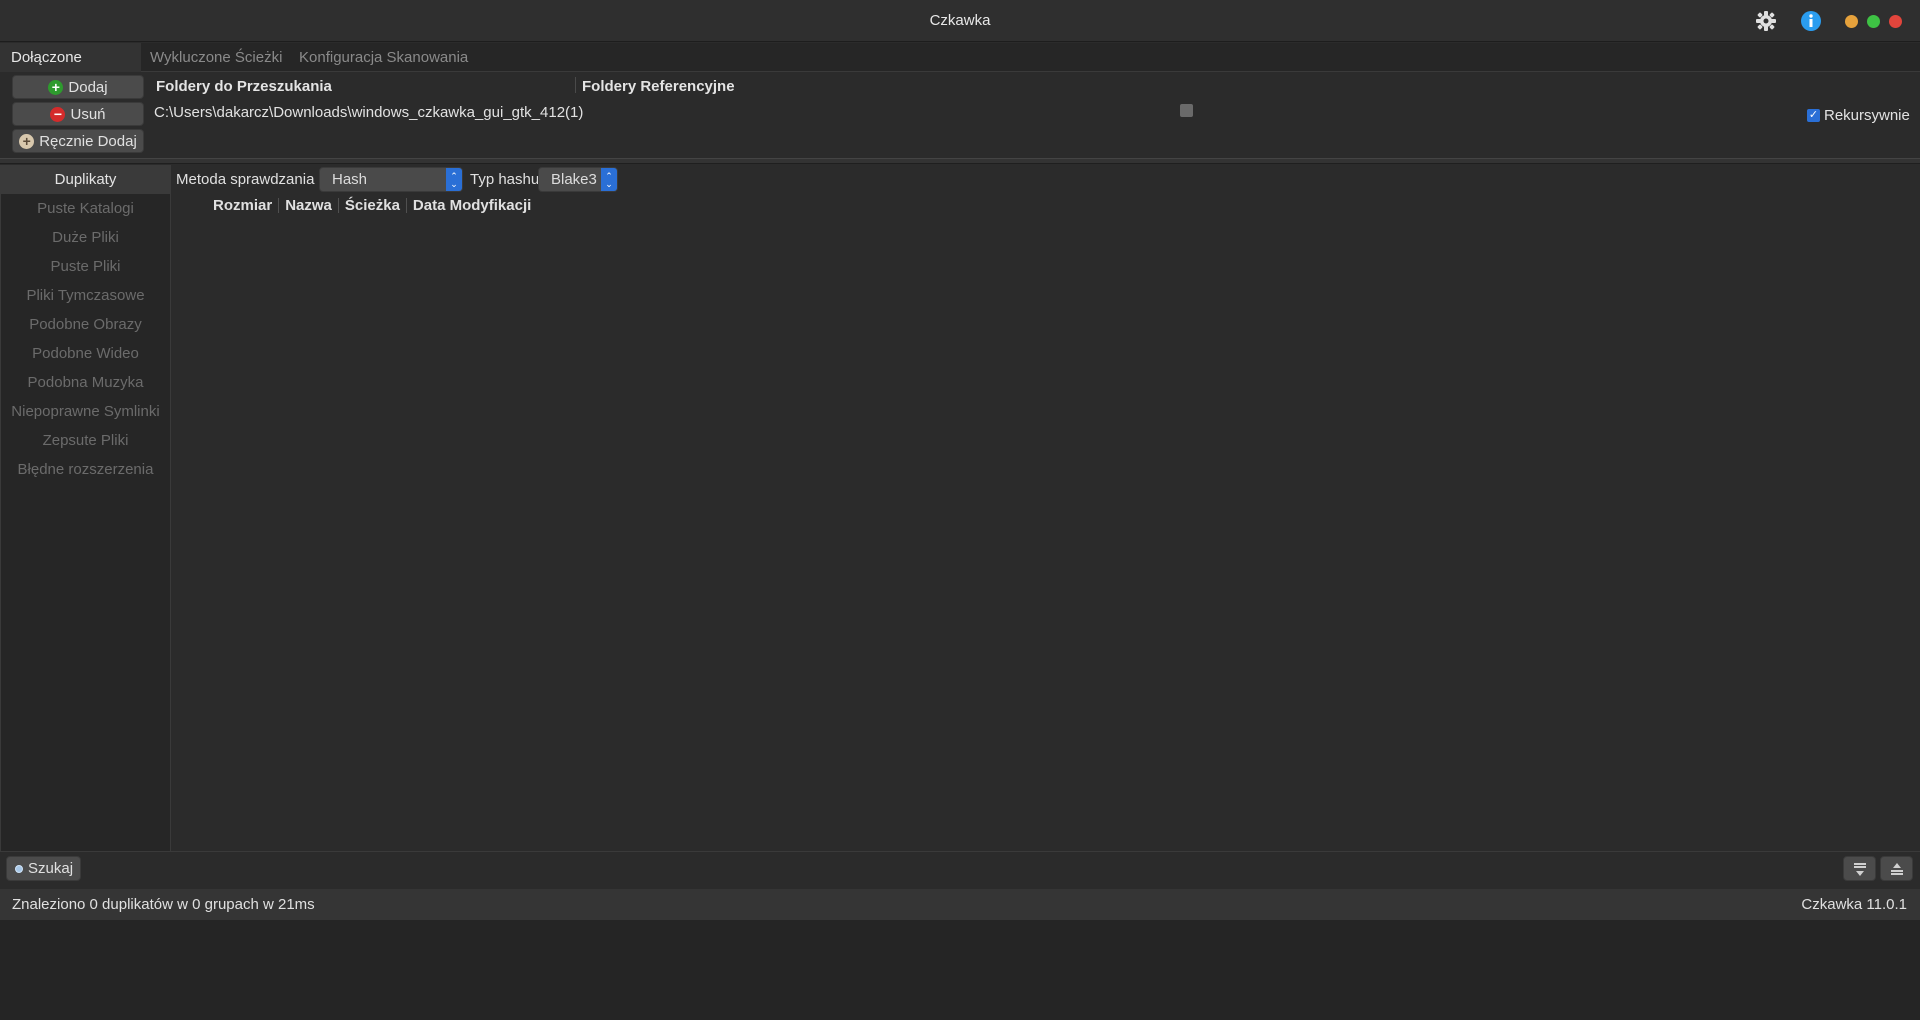 This screenshot has height=1020, width=1920. I want to click on sidebar-item-temporary-files: Pliki Tymczasowe, so click(85, 295).